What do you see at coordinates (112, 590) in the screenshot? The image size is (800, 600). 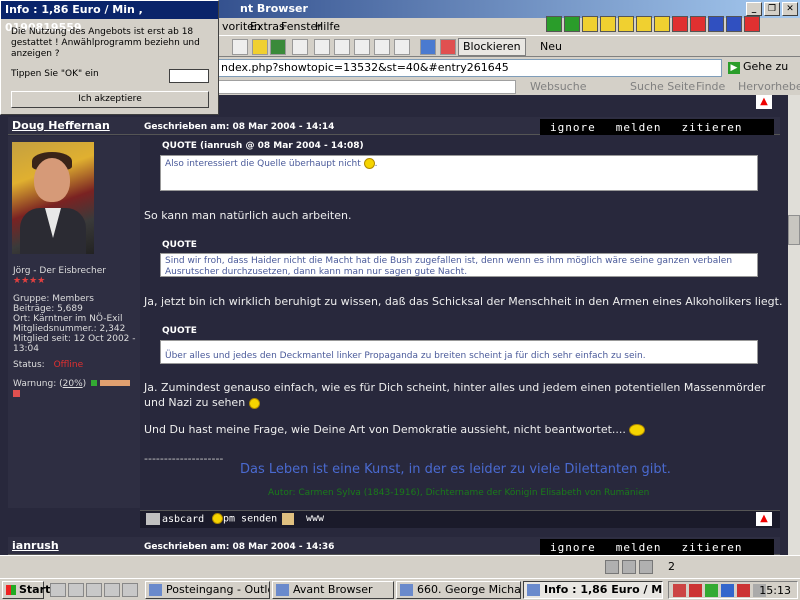 I see `quicklaunch-media-icon` at bounding box center [112, 590].